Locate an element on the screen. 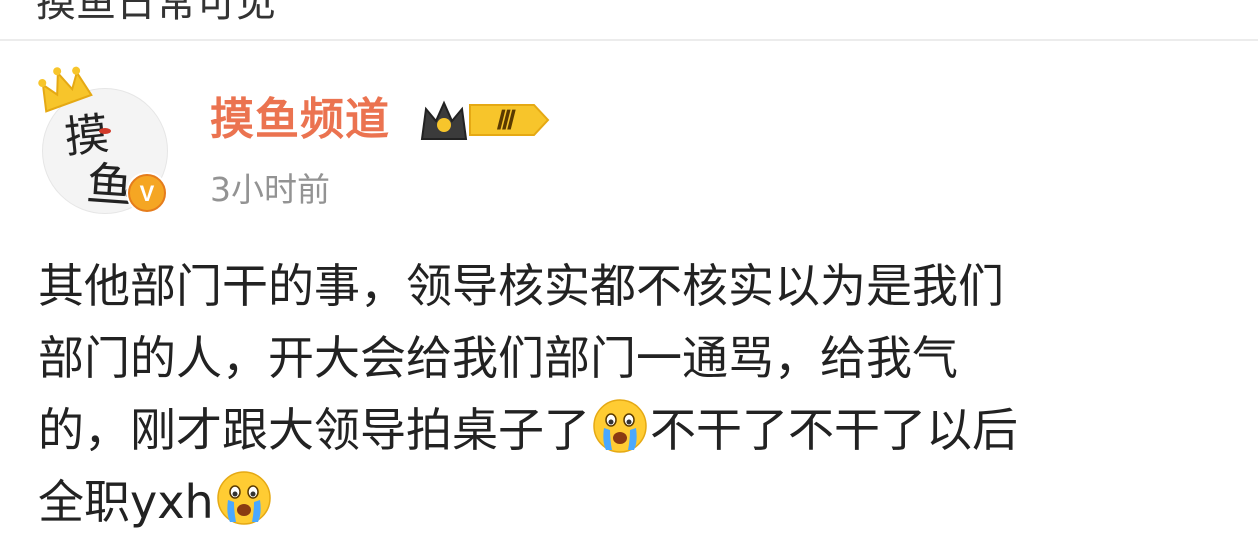 The image size is (1258, 557). verified-badge-icon: V is located at coordinates (147, 193).